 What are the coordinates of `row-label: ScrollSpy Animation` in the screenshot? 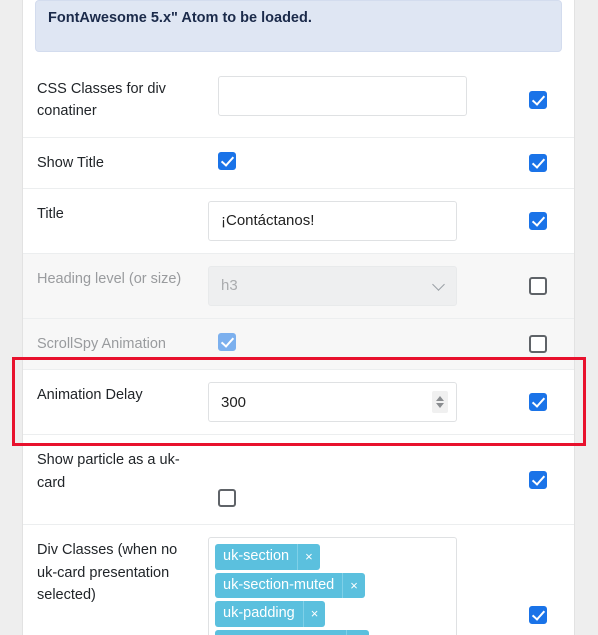 It's located at (101, 343).